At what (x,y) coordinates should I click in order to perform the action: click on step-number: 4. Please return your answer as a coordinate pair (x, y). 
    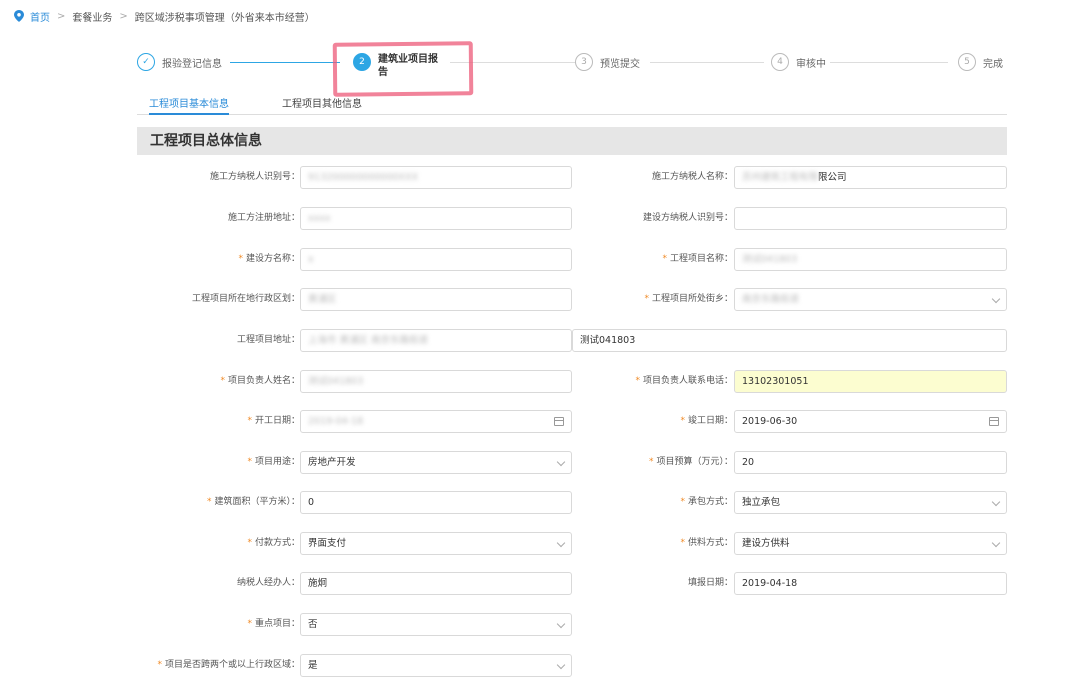
    Looking at the image, I should click on (780, 62).